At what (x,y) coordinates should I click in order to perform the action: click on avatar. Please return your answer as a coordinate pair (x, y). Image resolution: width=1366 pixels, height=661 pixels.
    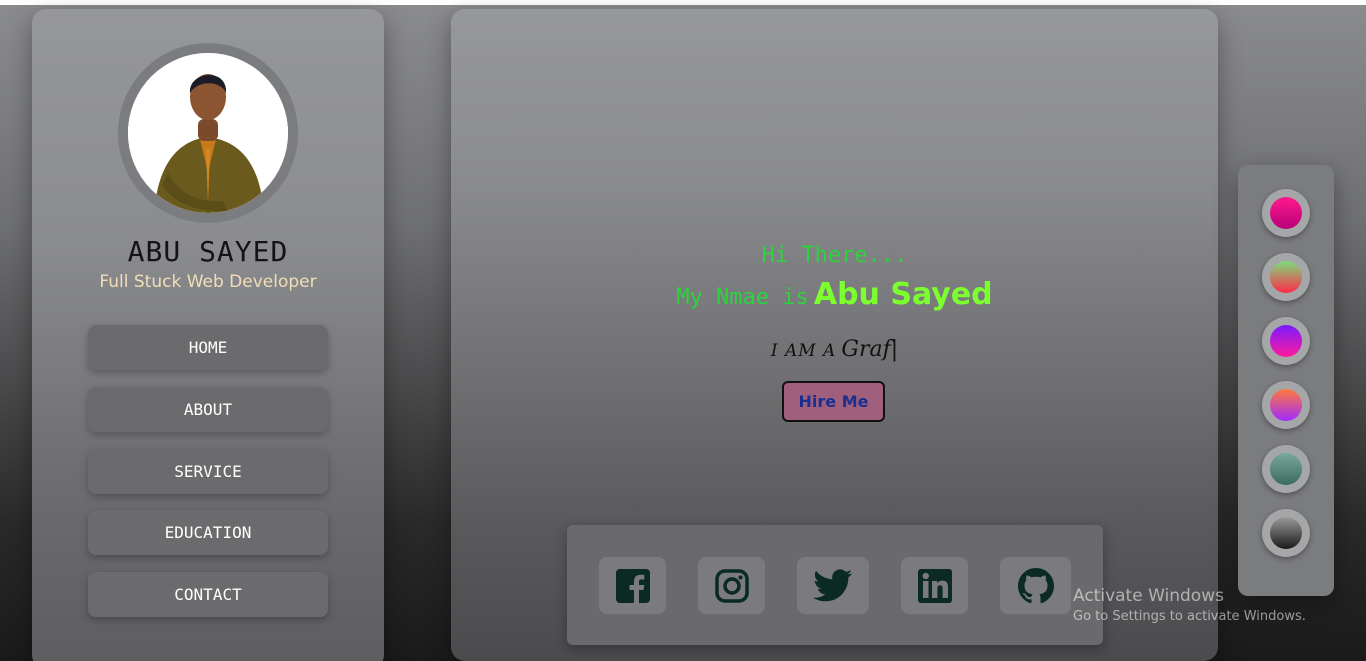
    Looking at the image, I should click on (208, 133).